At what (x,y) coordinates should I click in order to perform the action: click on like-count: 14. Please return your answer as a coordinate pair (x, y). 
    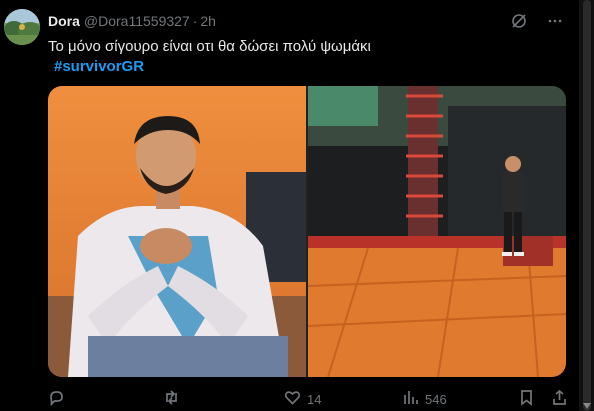
    Looking at the image, I should click on (314, 399).